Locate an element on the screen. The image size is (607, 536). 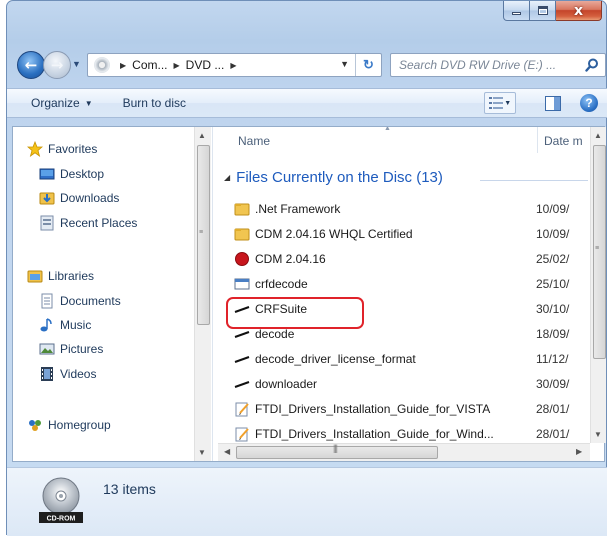
drive-label: CD-ROM is located at coordinates (61, 519).